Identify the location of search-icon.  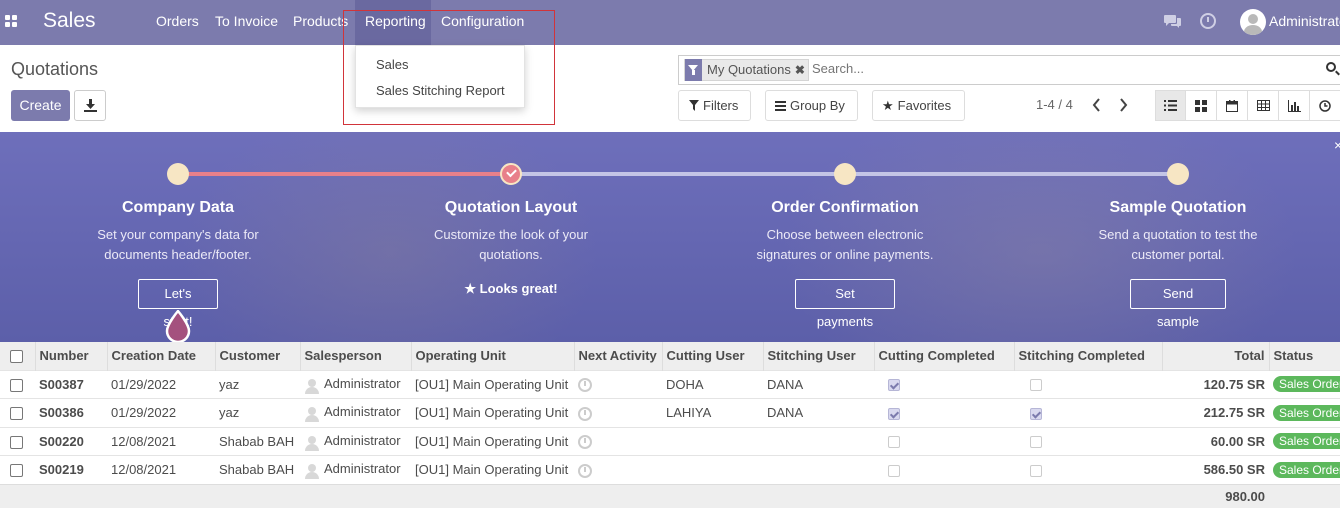
(1331, 67).